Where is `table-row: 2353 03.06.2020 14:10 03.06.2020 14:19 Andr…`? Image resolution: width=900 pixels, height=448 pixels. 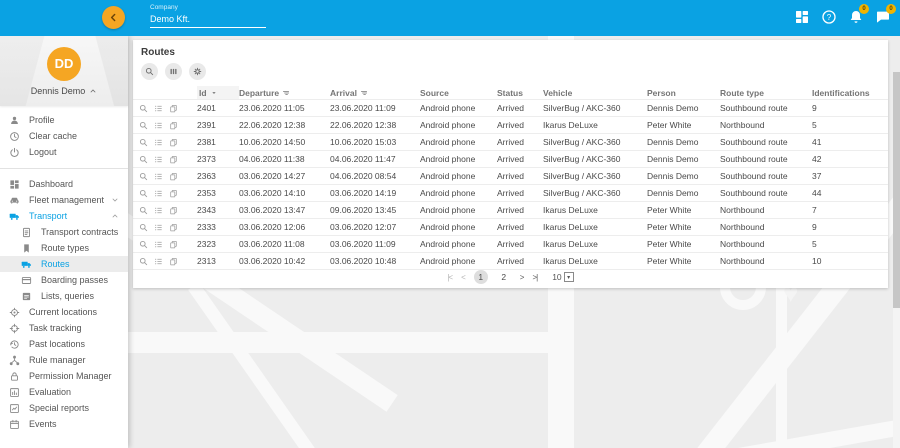 table-row: 2353 03.06.2020 14:10 03.06.2020 14:19 Andr… is located at coordinates (510, 192).